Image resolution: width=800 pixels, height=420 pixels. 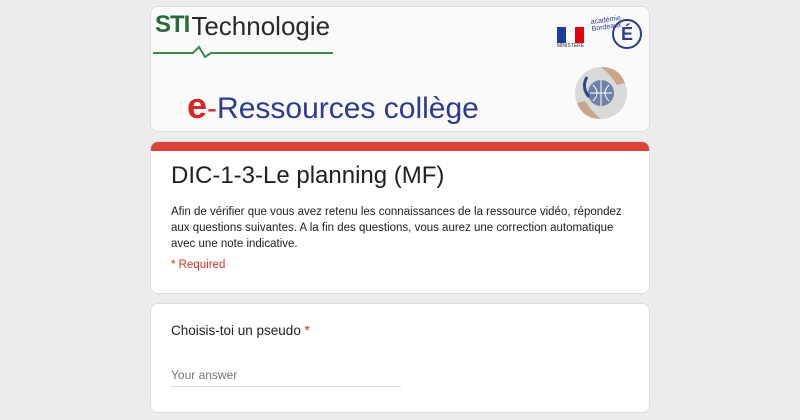 What do you see at coordinates (212, 108) in the screenshot?
I see `e-ressources-dash: -` at bounding box center [212, 108].